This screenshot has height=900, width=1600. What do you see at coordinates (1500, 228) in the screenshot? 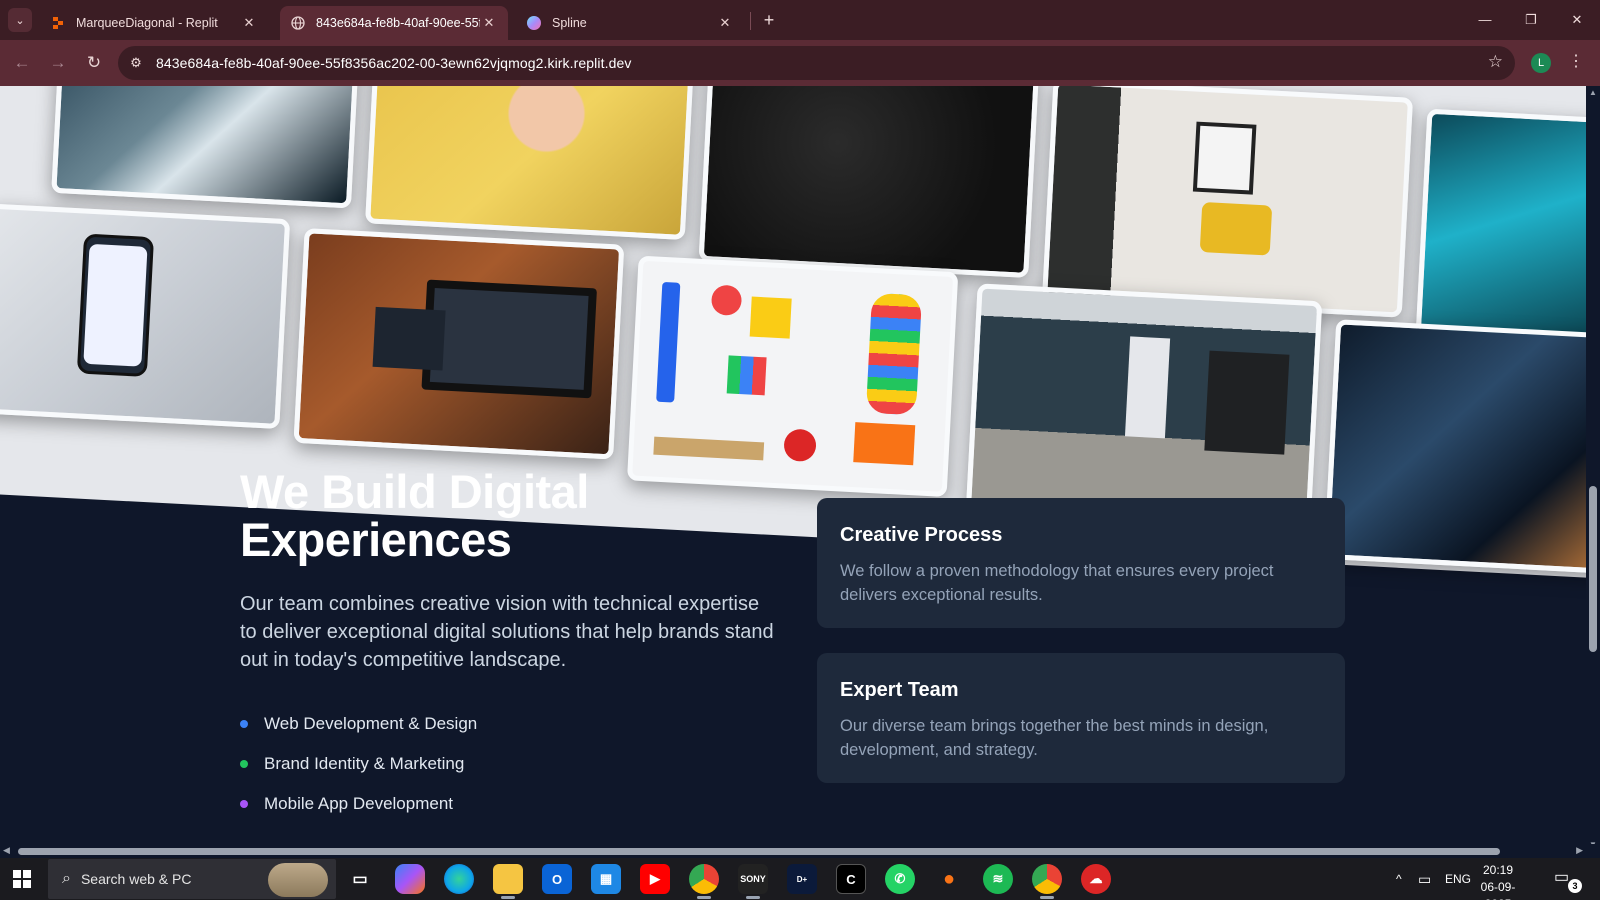
I see `marquee-image-ocean-wave: ocean-wave` at bounding box center [1500, 228].